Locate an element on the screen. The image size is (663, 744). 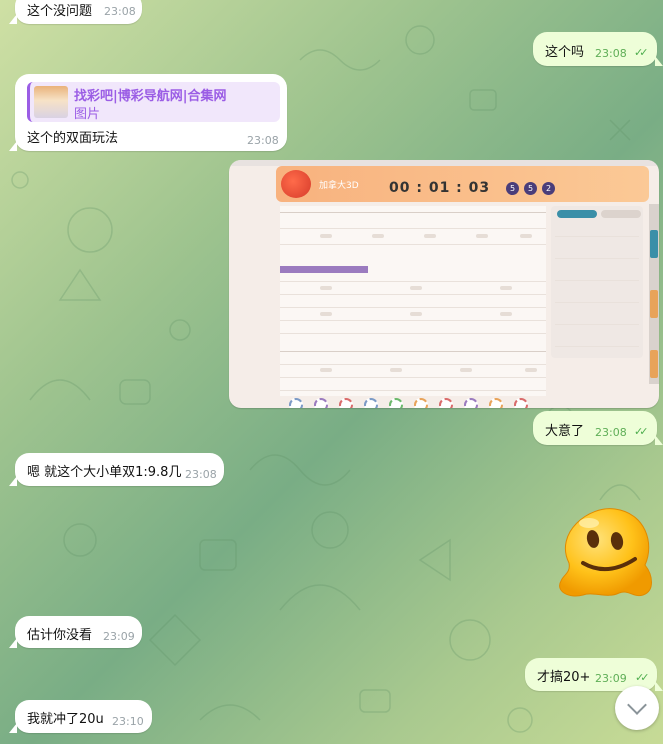
screenshot-side-panel is located at coordinates (597, 282).